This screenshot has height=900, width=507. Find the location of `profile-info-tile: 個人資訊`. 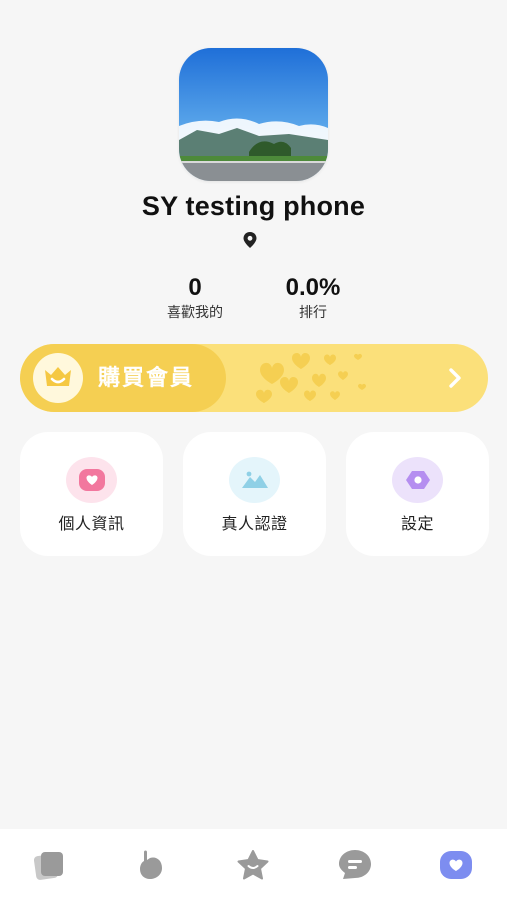

profile-info-tile: 個人資訊 is located at coordinates (91, 494).